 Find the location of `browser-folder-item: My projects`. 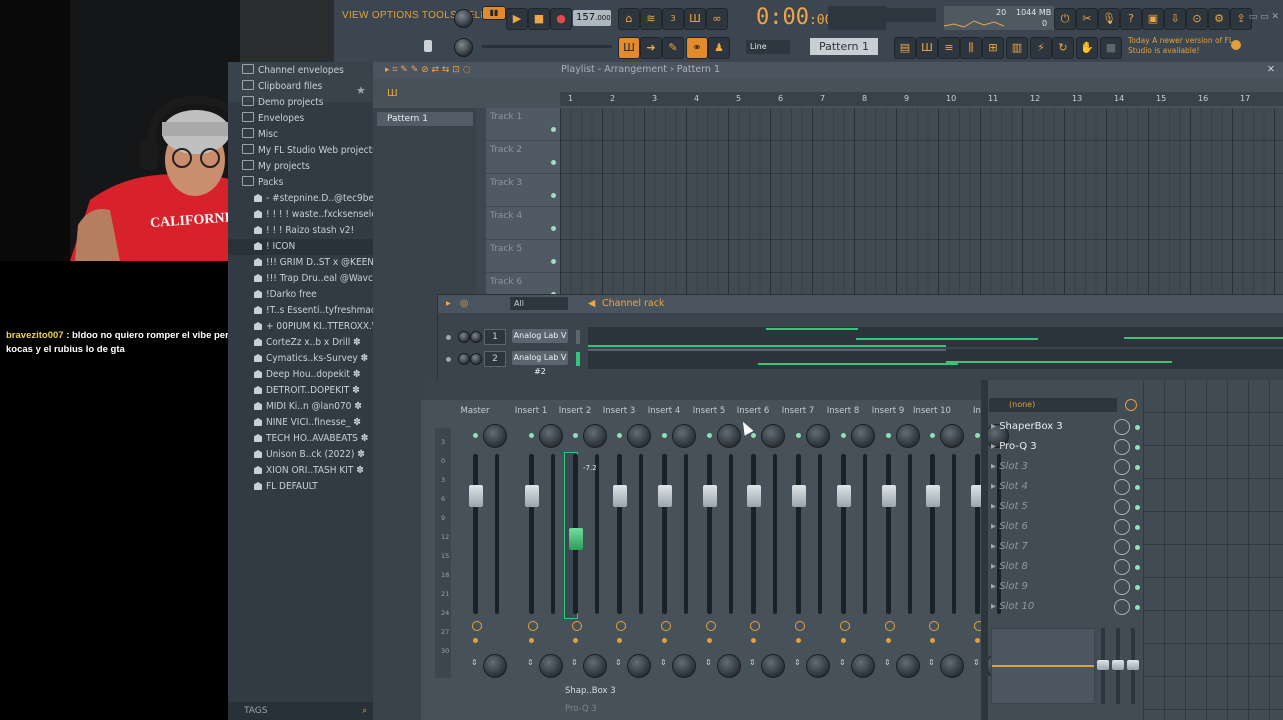

browser-folder-item: My projects is located at coordinates (300, 167).